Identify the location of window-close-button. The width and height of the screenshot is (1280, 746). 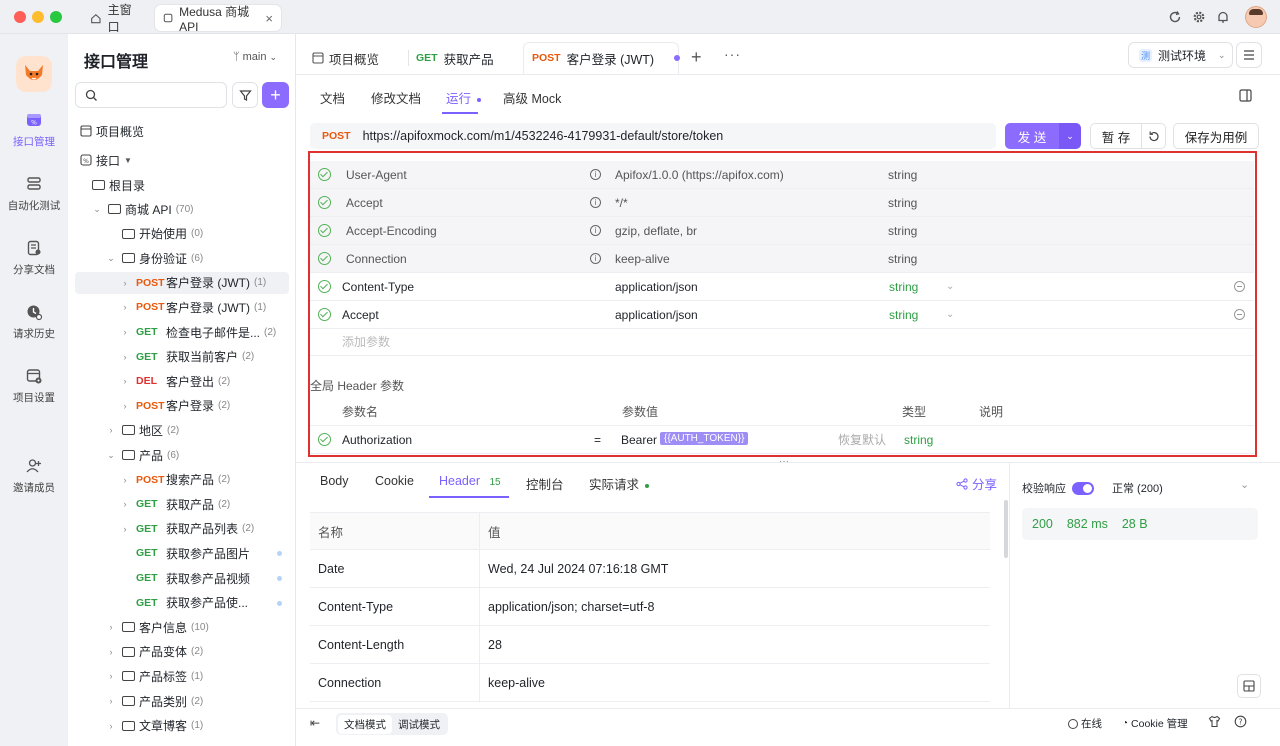
(20, 17).